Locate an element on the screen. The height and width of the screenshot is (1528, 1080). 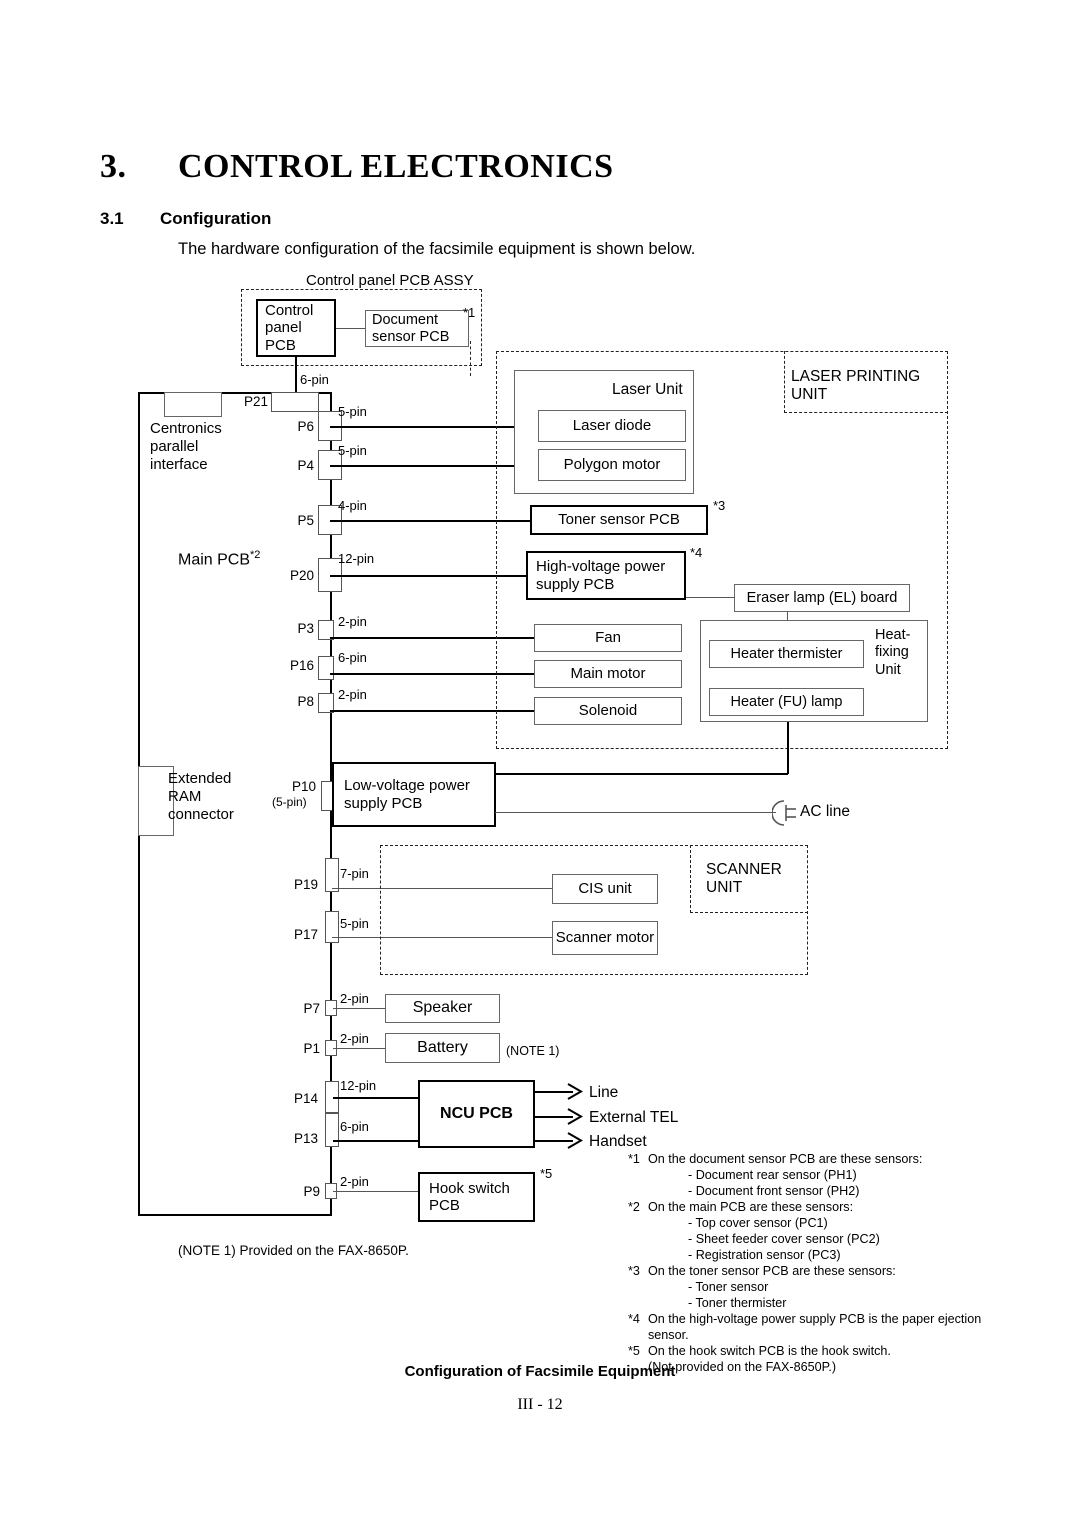
pin-label-p14: 12-pin is located at coordinates (358, 1085).